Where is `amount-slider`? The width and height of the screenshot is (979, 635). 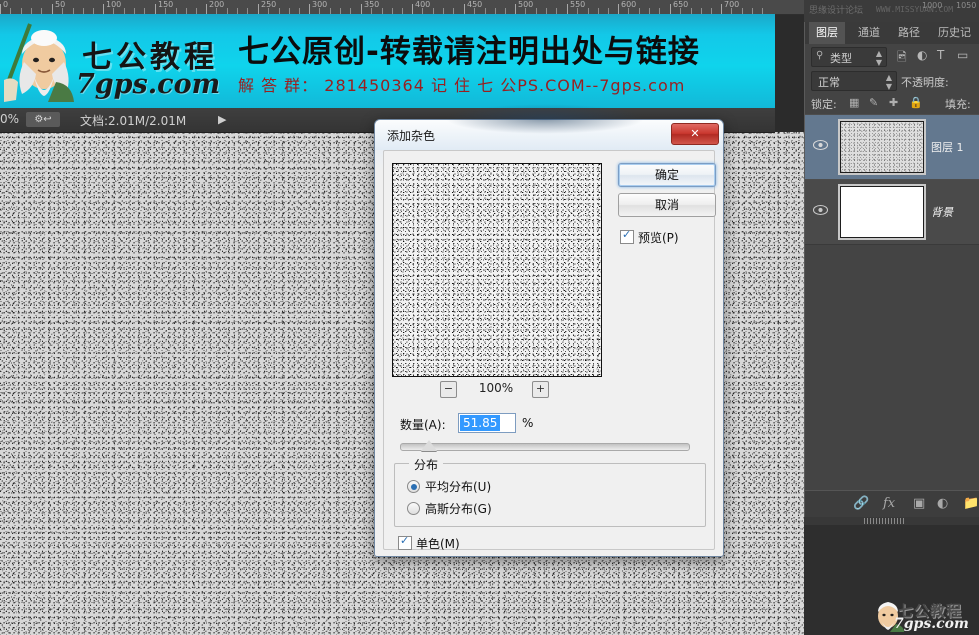 amount-slider is located at coordinates (545, 446).